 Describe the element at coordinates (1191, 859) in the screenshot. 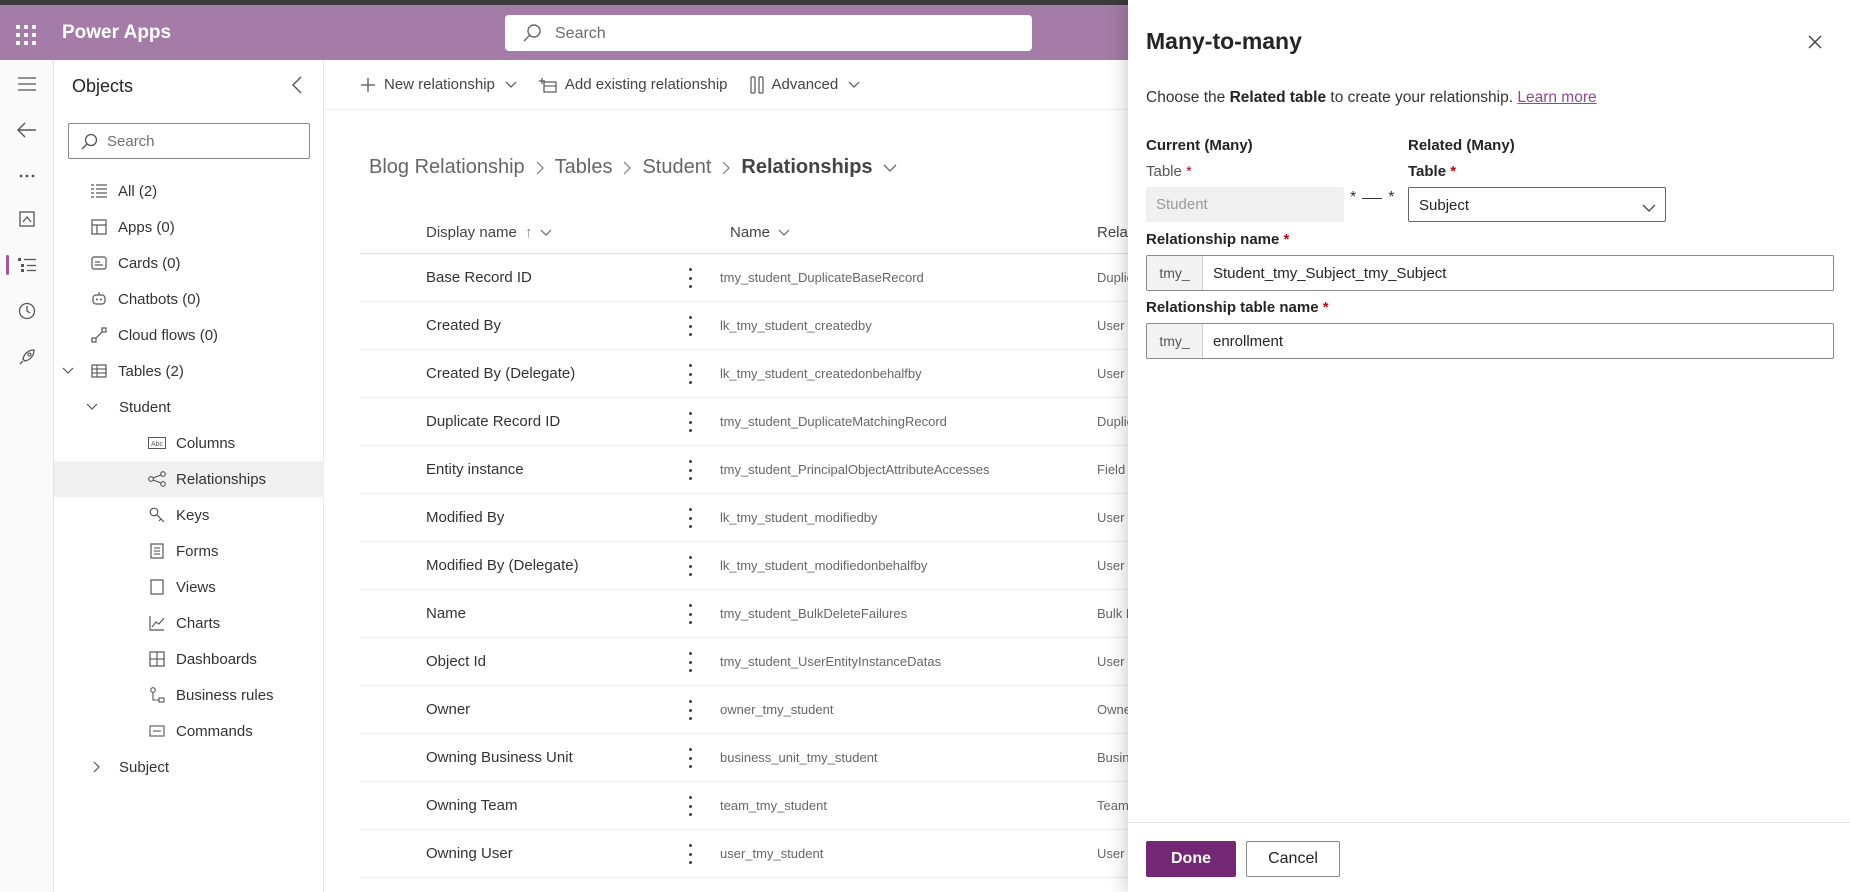

I see `done-button: Done` at that location.